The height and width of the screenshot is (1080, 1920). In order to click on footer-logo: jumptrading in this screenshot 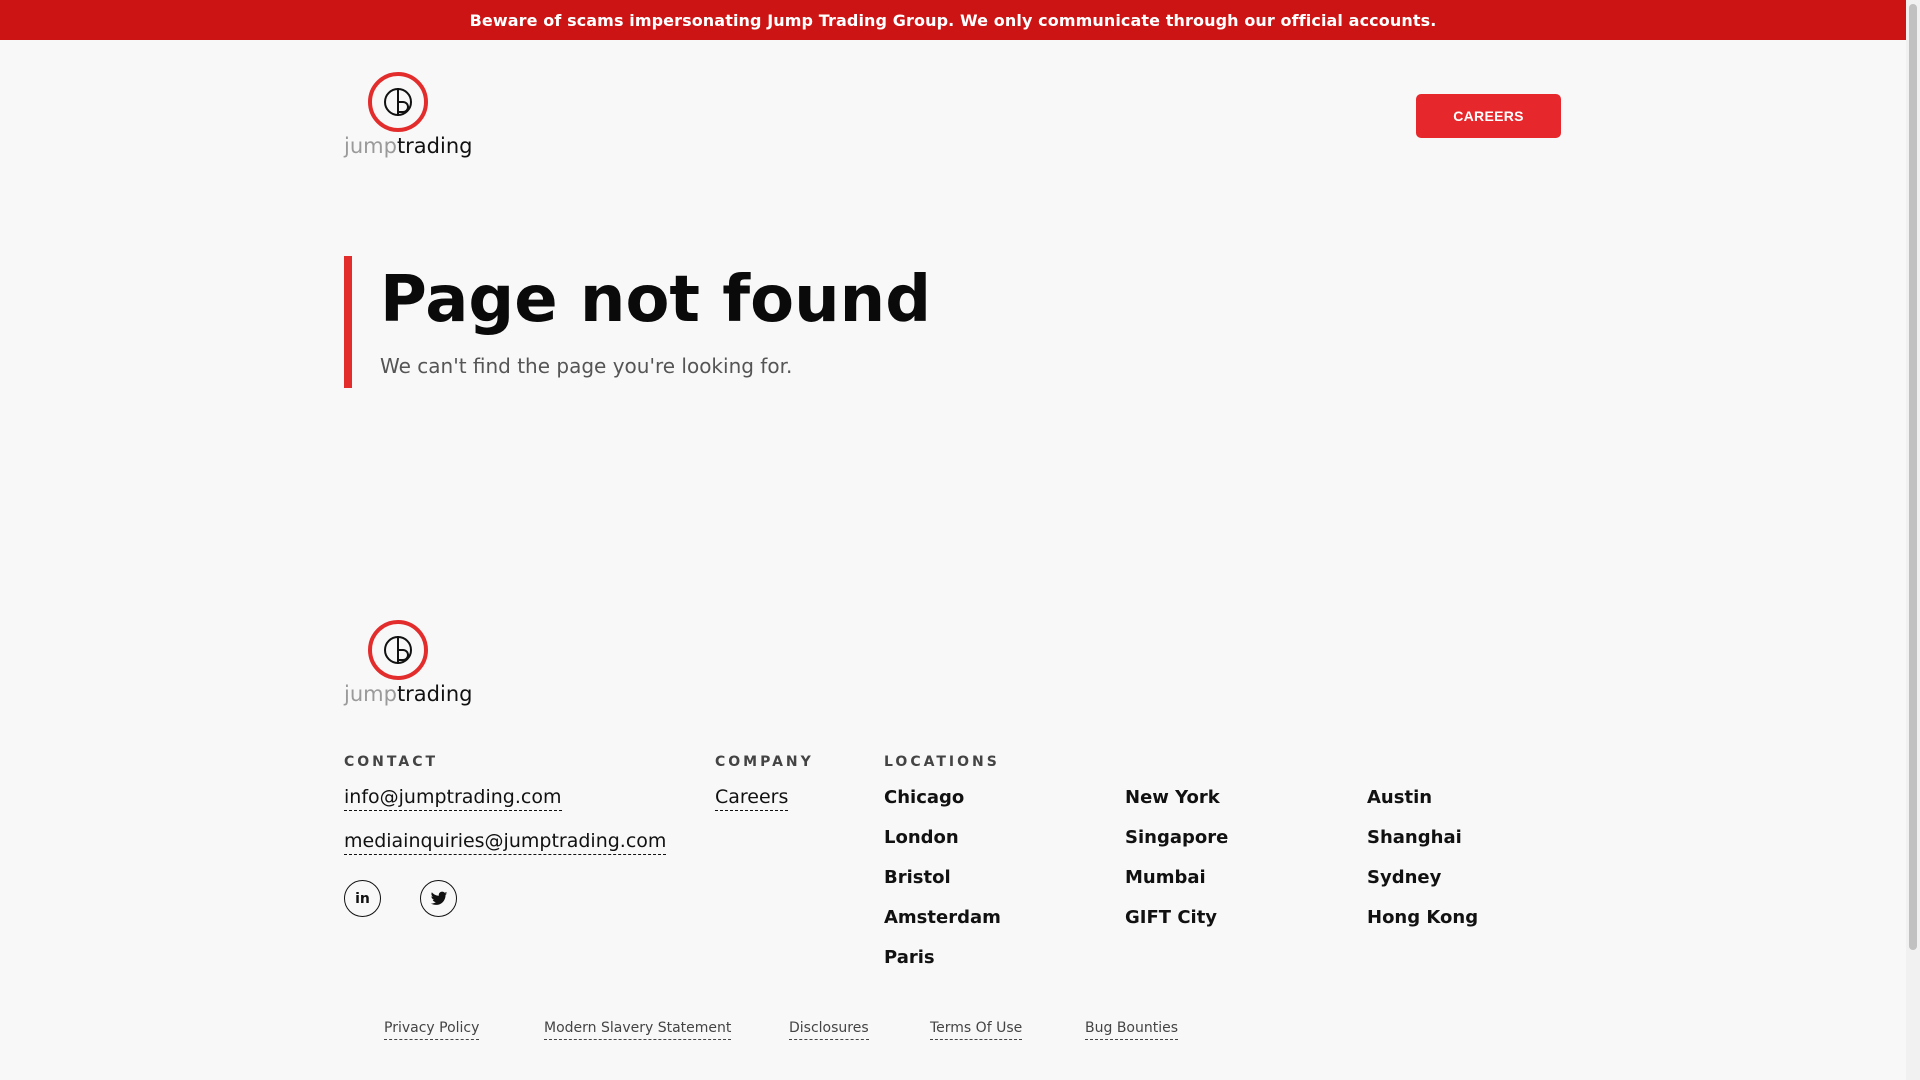, I will do `click(408, 666)`.